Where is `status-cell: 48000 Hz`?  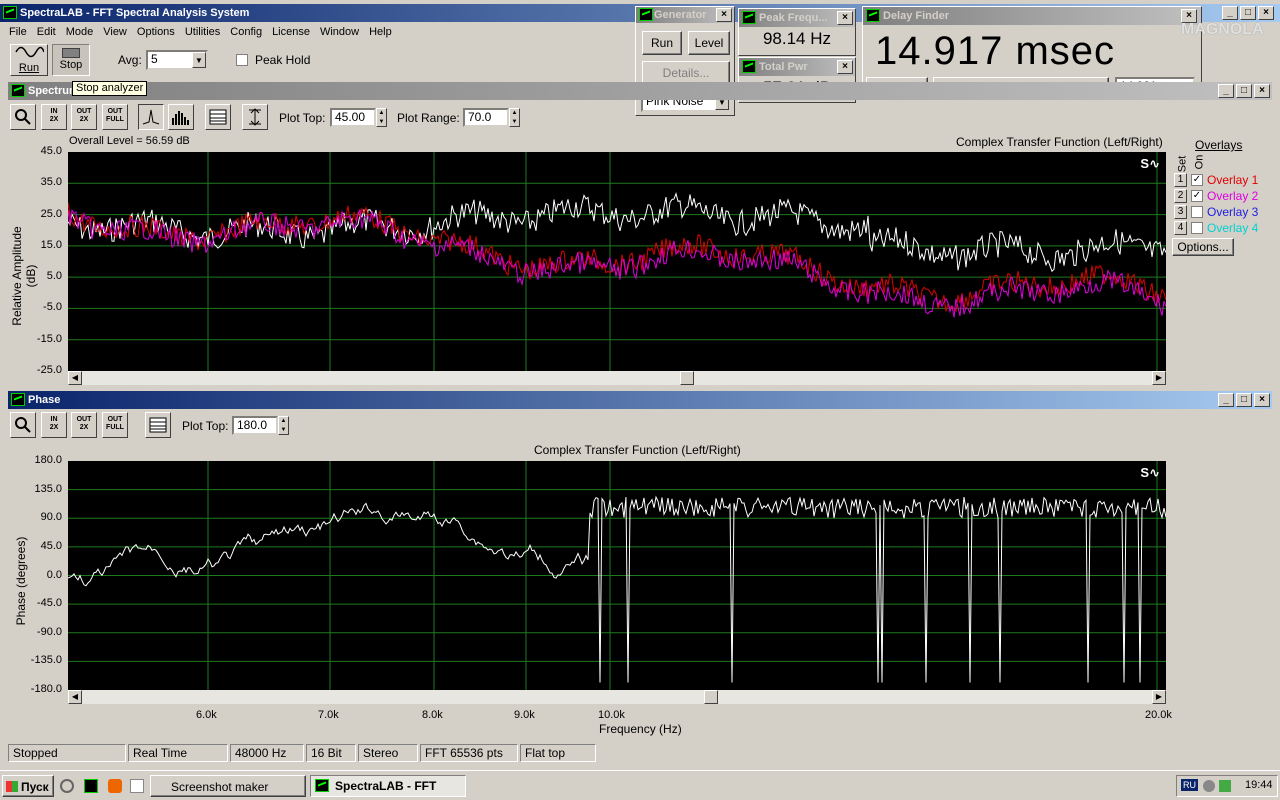
status-cell: 48000 Hz is located at coordinates (267, 753).